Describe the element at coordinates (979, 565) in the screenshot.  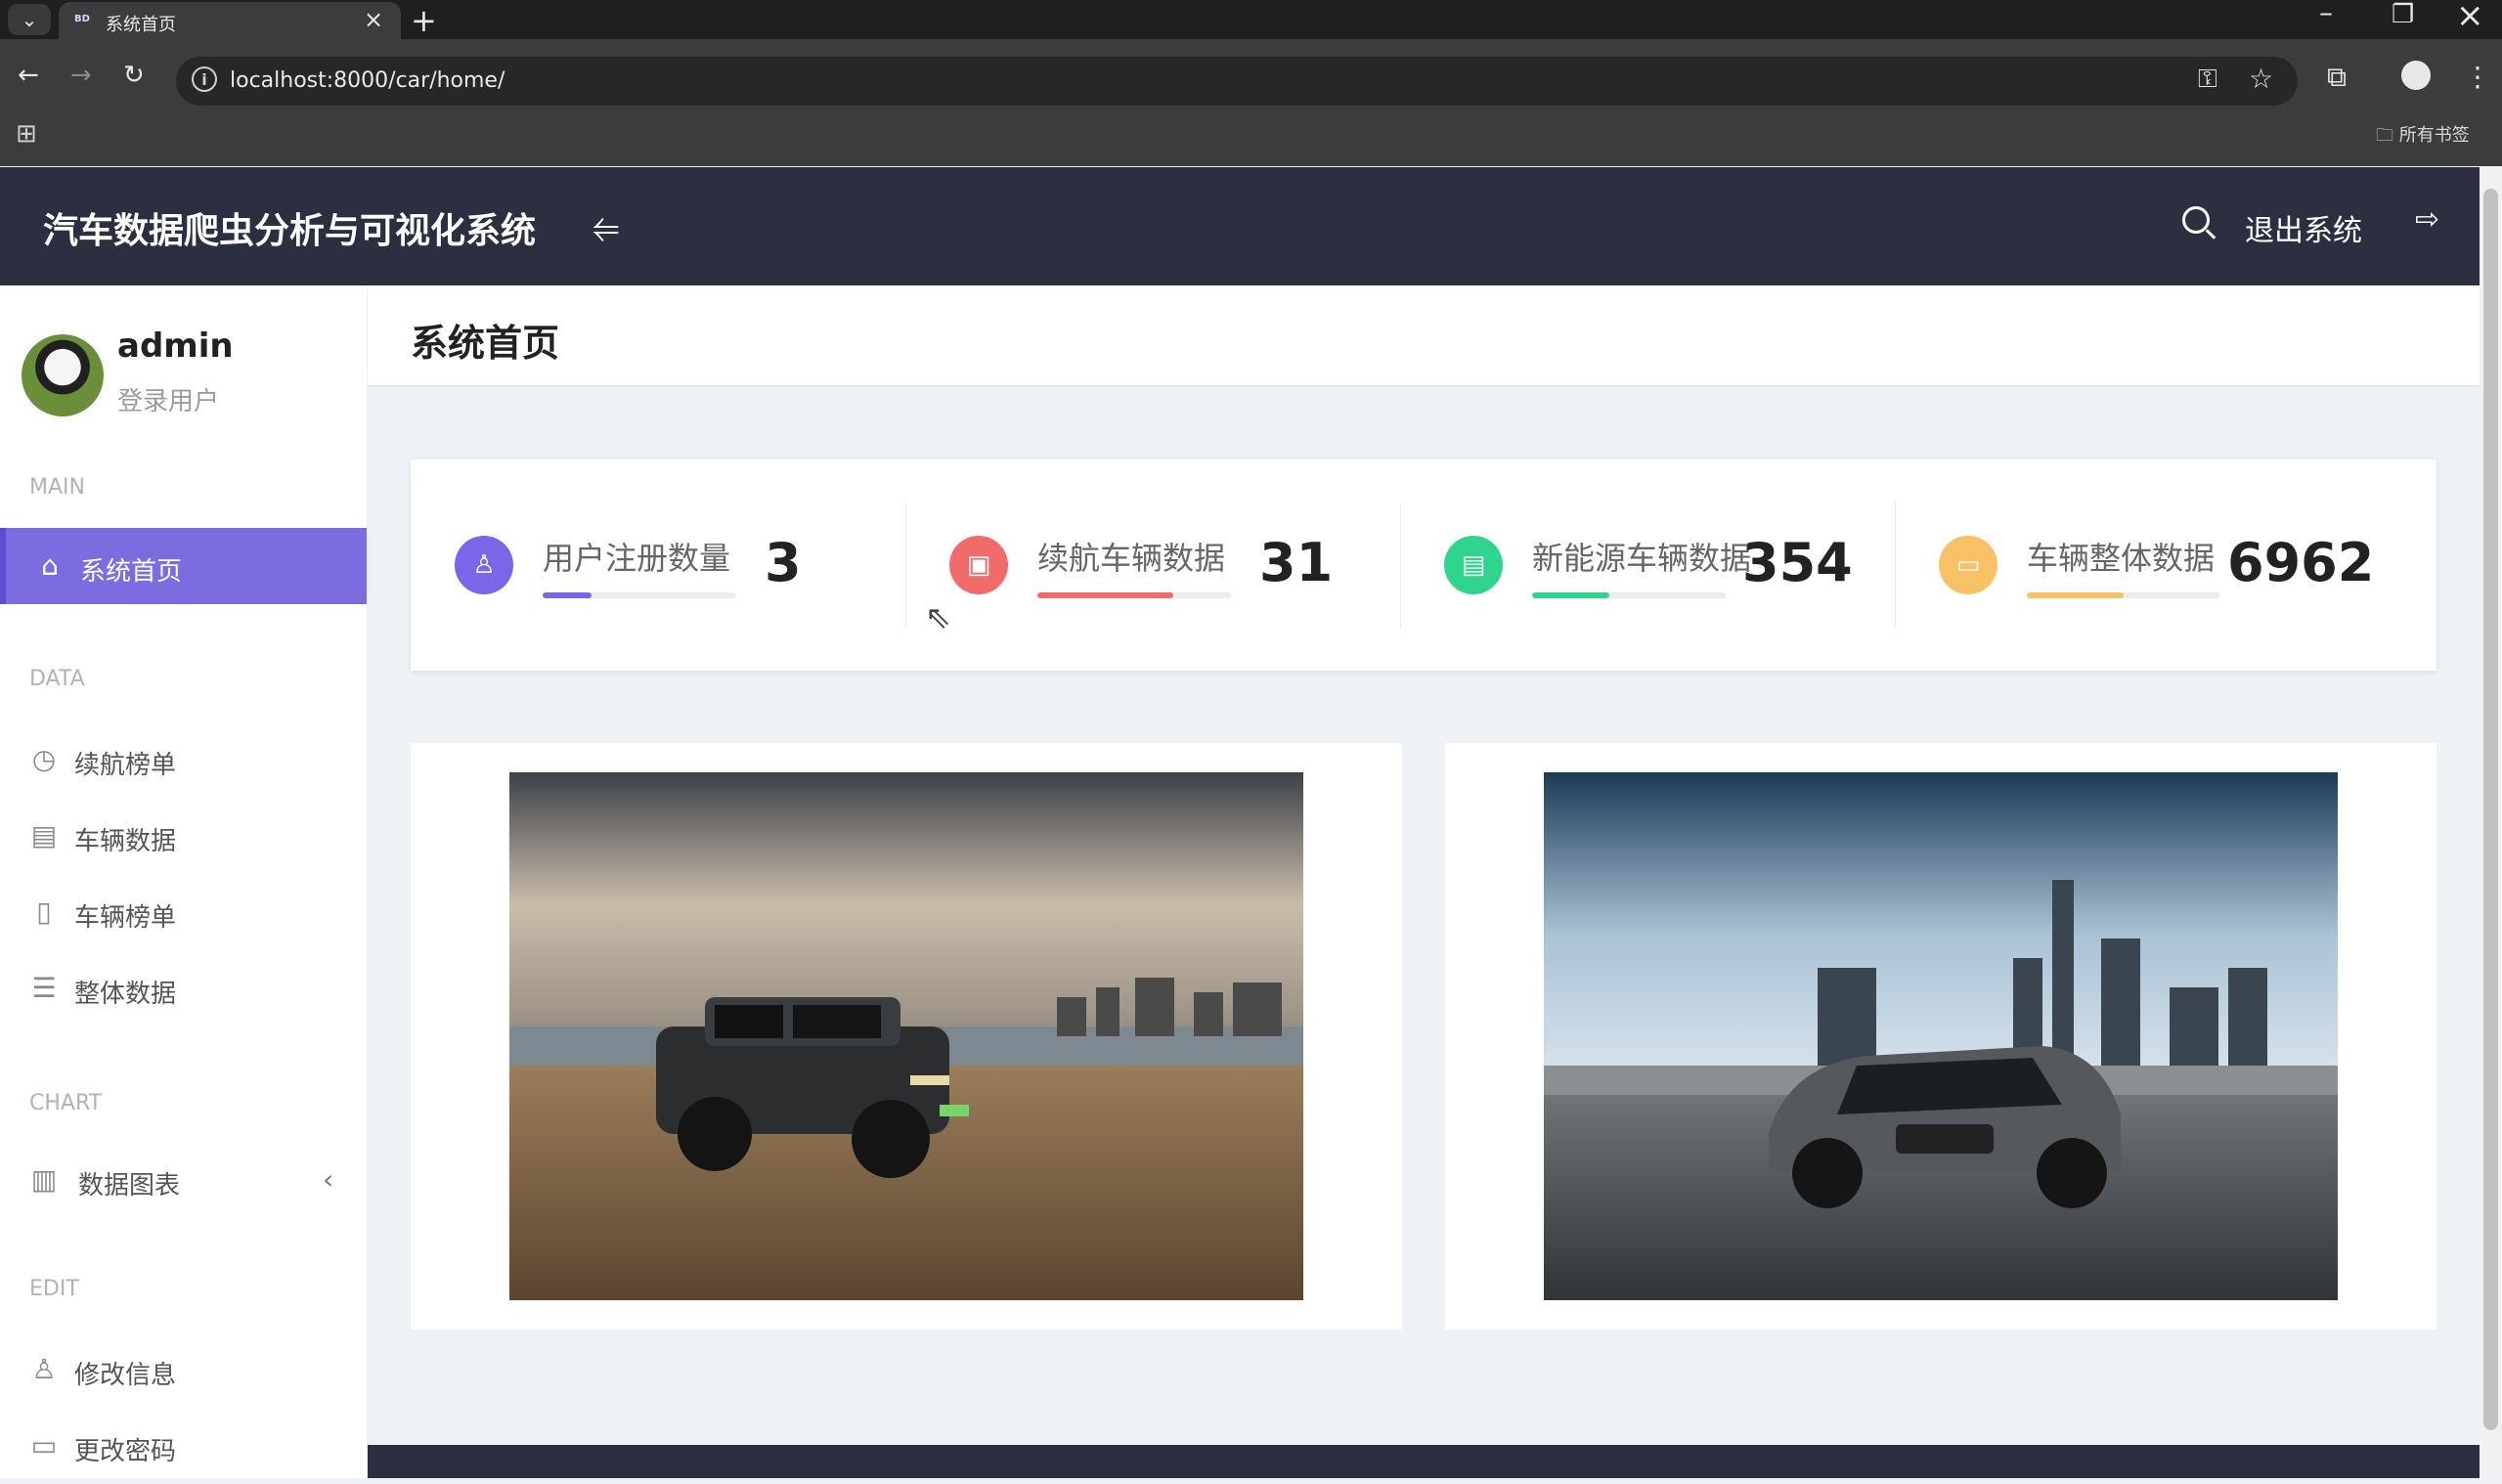
I see `clipboard-icon: ▣` at that location.